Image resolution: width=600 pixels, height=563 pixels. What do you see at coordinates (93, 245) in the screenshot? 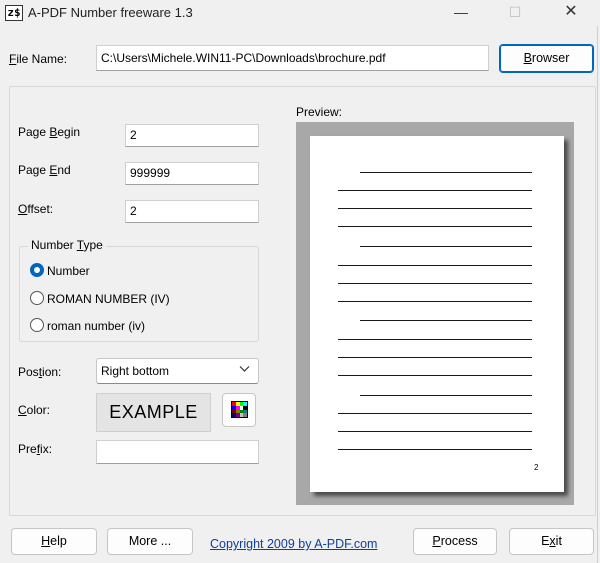
I see `number-type-title-b: ype` at bounding box center [93, 245].